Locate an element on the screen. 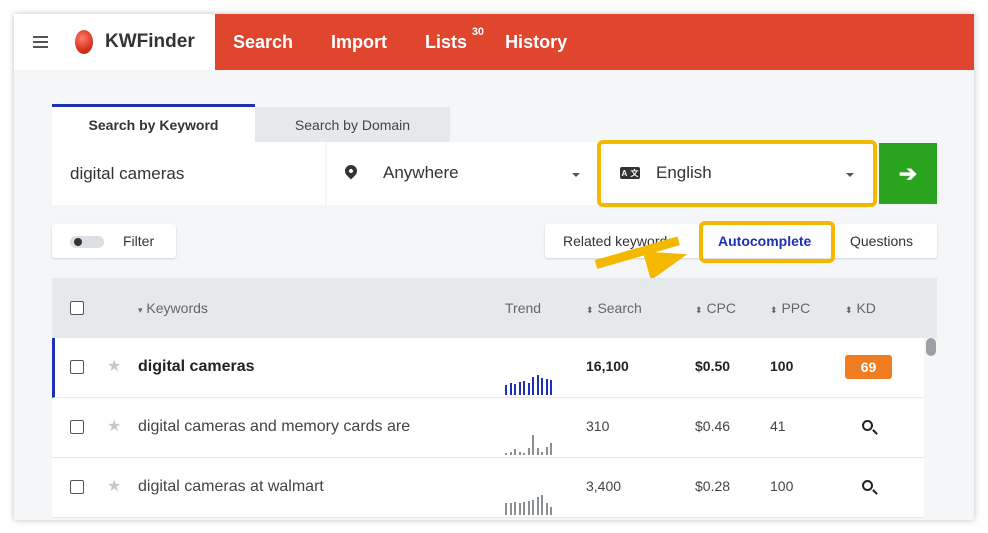 The image size is (988, 533). table-row: ★ digital cameras 16,100 $0.50 100 69 is located at coordinates (488, 368).